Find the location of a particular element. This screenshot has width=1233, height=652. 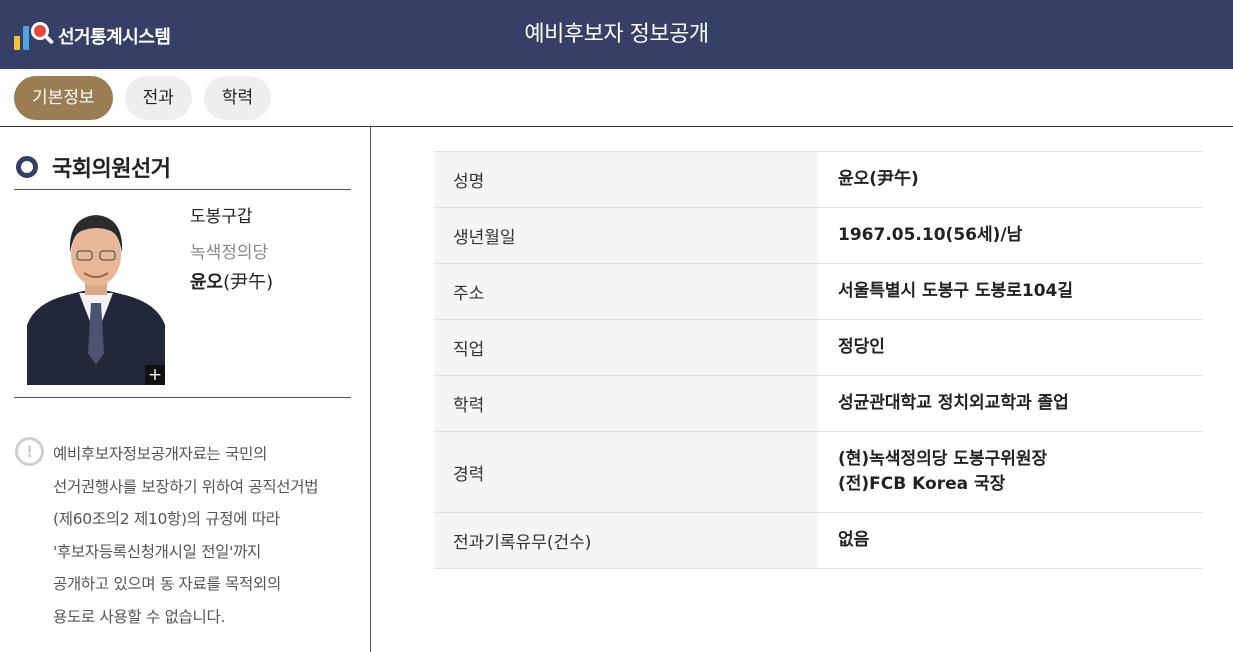

table-row: 전과기록유무(건수) 없음 is located at coordinates (818, 541).